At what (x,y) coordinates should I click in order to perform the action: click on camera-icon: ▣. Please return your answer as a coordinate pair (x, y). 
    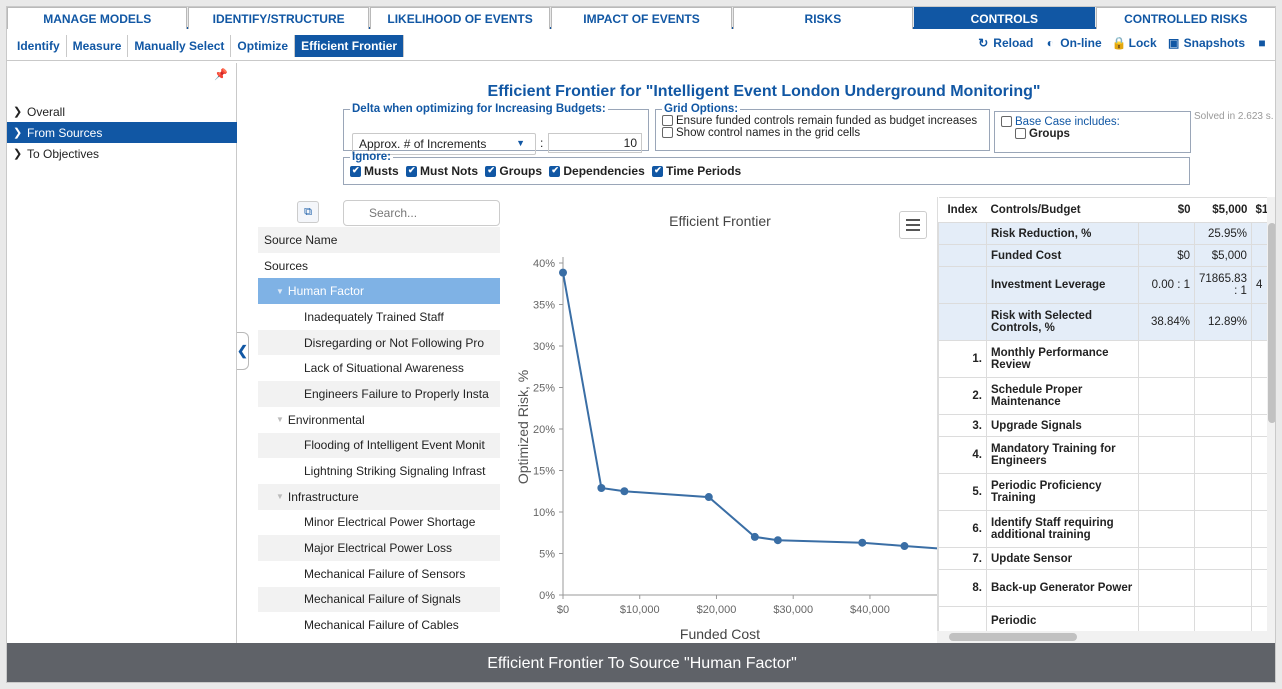
    Looking at the image, I should click on (1173, 43).